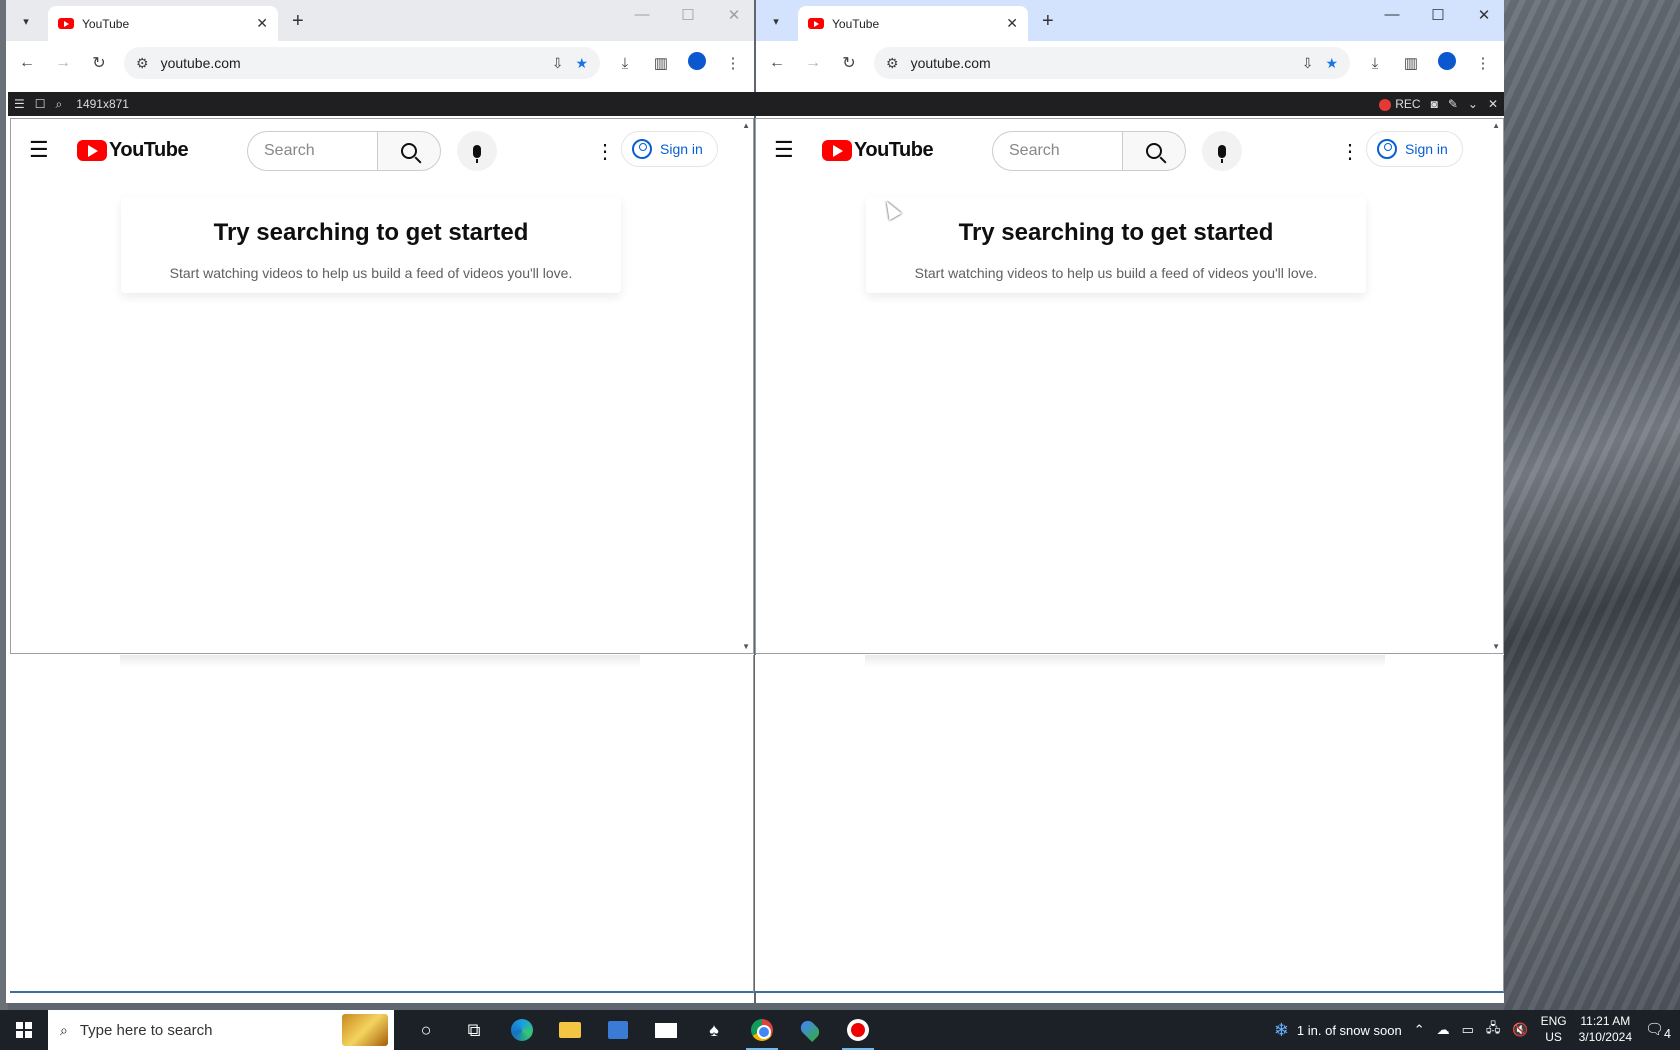  I want to click on meet-now-icon: ▭, so click(1468, 1030).